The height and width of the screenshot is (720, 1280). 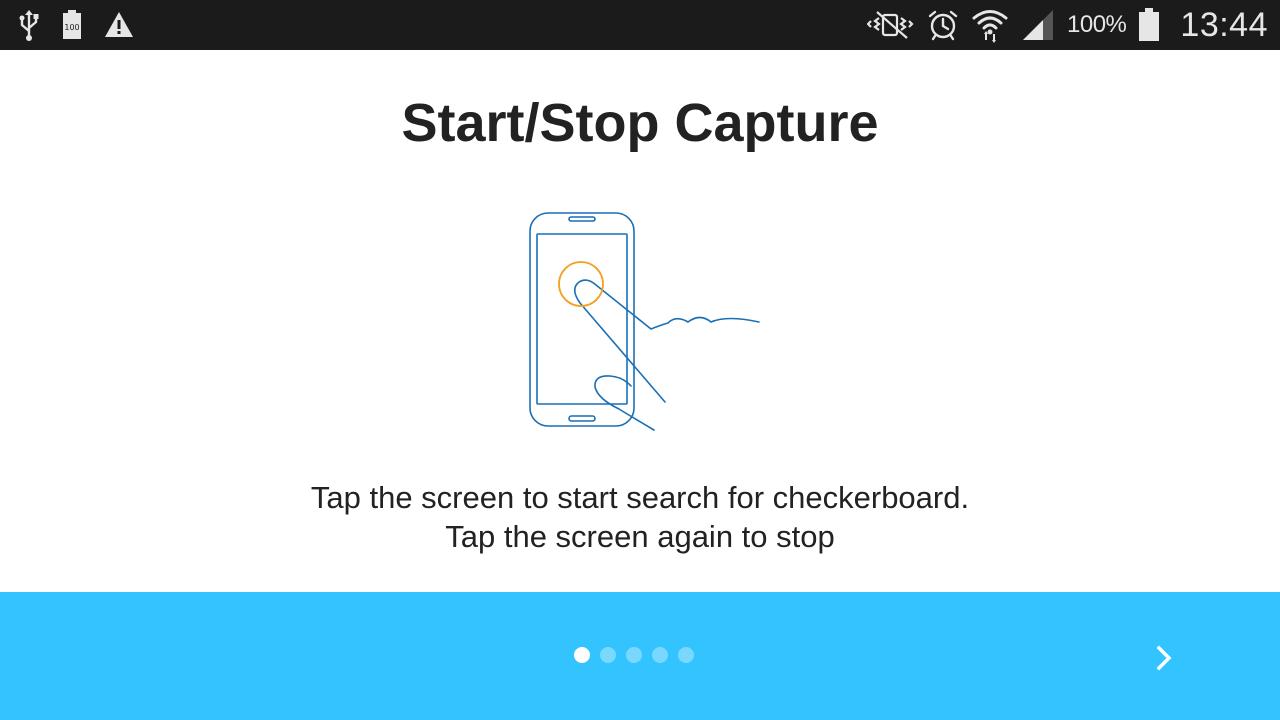 I want to click on status-bar: 100 100% 13:44, so click(x=640, y=25).